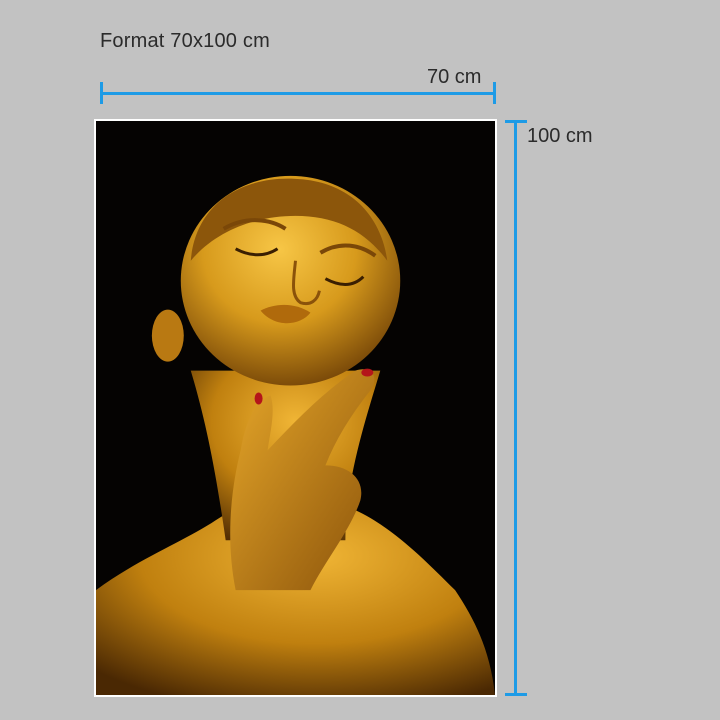 Image resolution: width=720 pixels, height=720 pixels. I want to click on width-dimension-cap-left, so click(101, 93).